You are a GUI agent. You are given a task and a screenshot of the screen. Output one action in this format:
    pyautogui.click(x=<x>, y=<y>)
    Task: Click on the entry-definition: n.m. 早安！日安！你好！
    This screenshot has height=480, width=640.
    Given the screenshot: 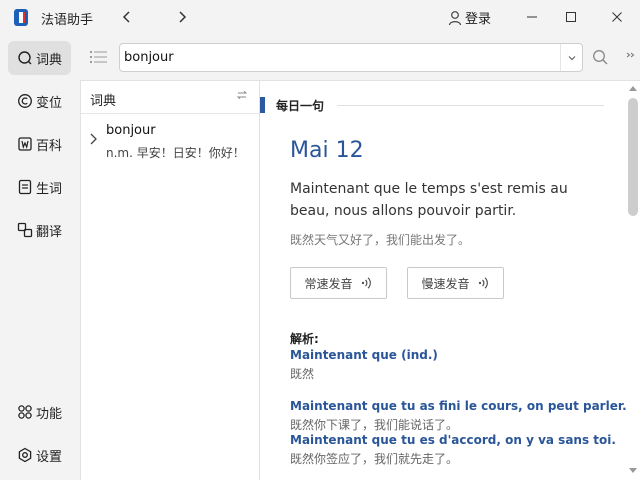 What is the action you would take?
    pyautogui.click(x=175, y=153)
    